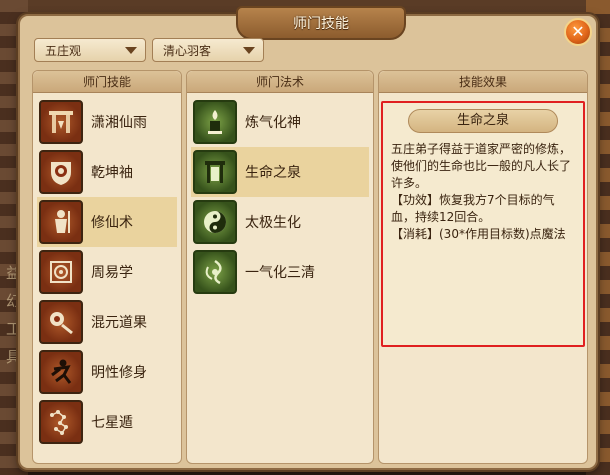 The image size is (610, 475). What do you see at coordinates (483, 82) in the screenshot?
I see `skill-effect-header: 技能效果` at bounding box center [483, 82].